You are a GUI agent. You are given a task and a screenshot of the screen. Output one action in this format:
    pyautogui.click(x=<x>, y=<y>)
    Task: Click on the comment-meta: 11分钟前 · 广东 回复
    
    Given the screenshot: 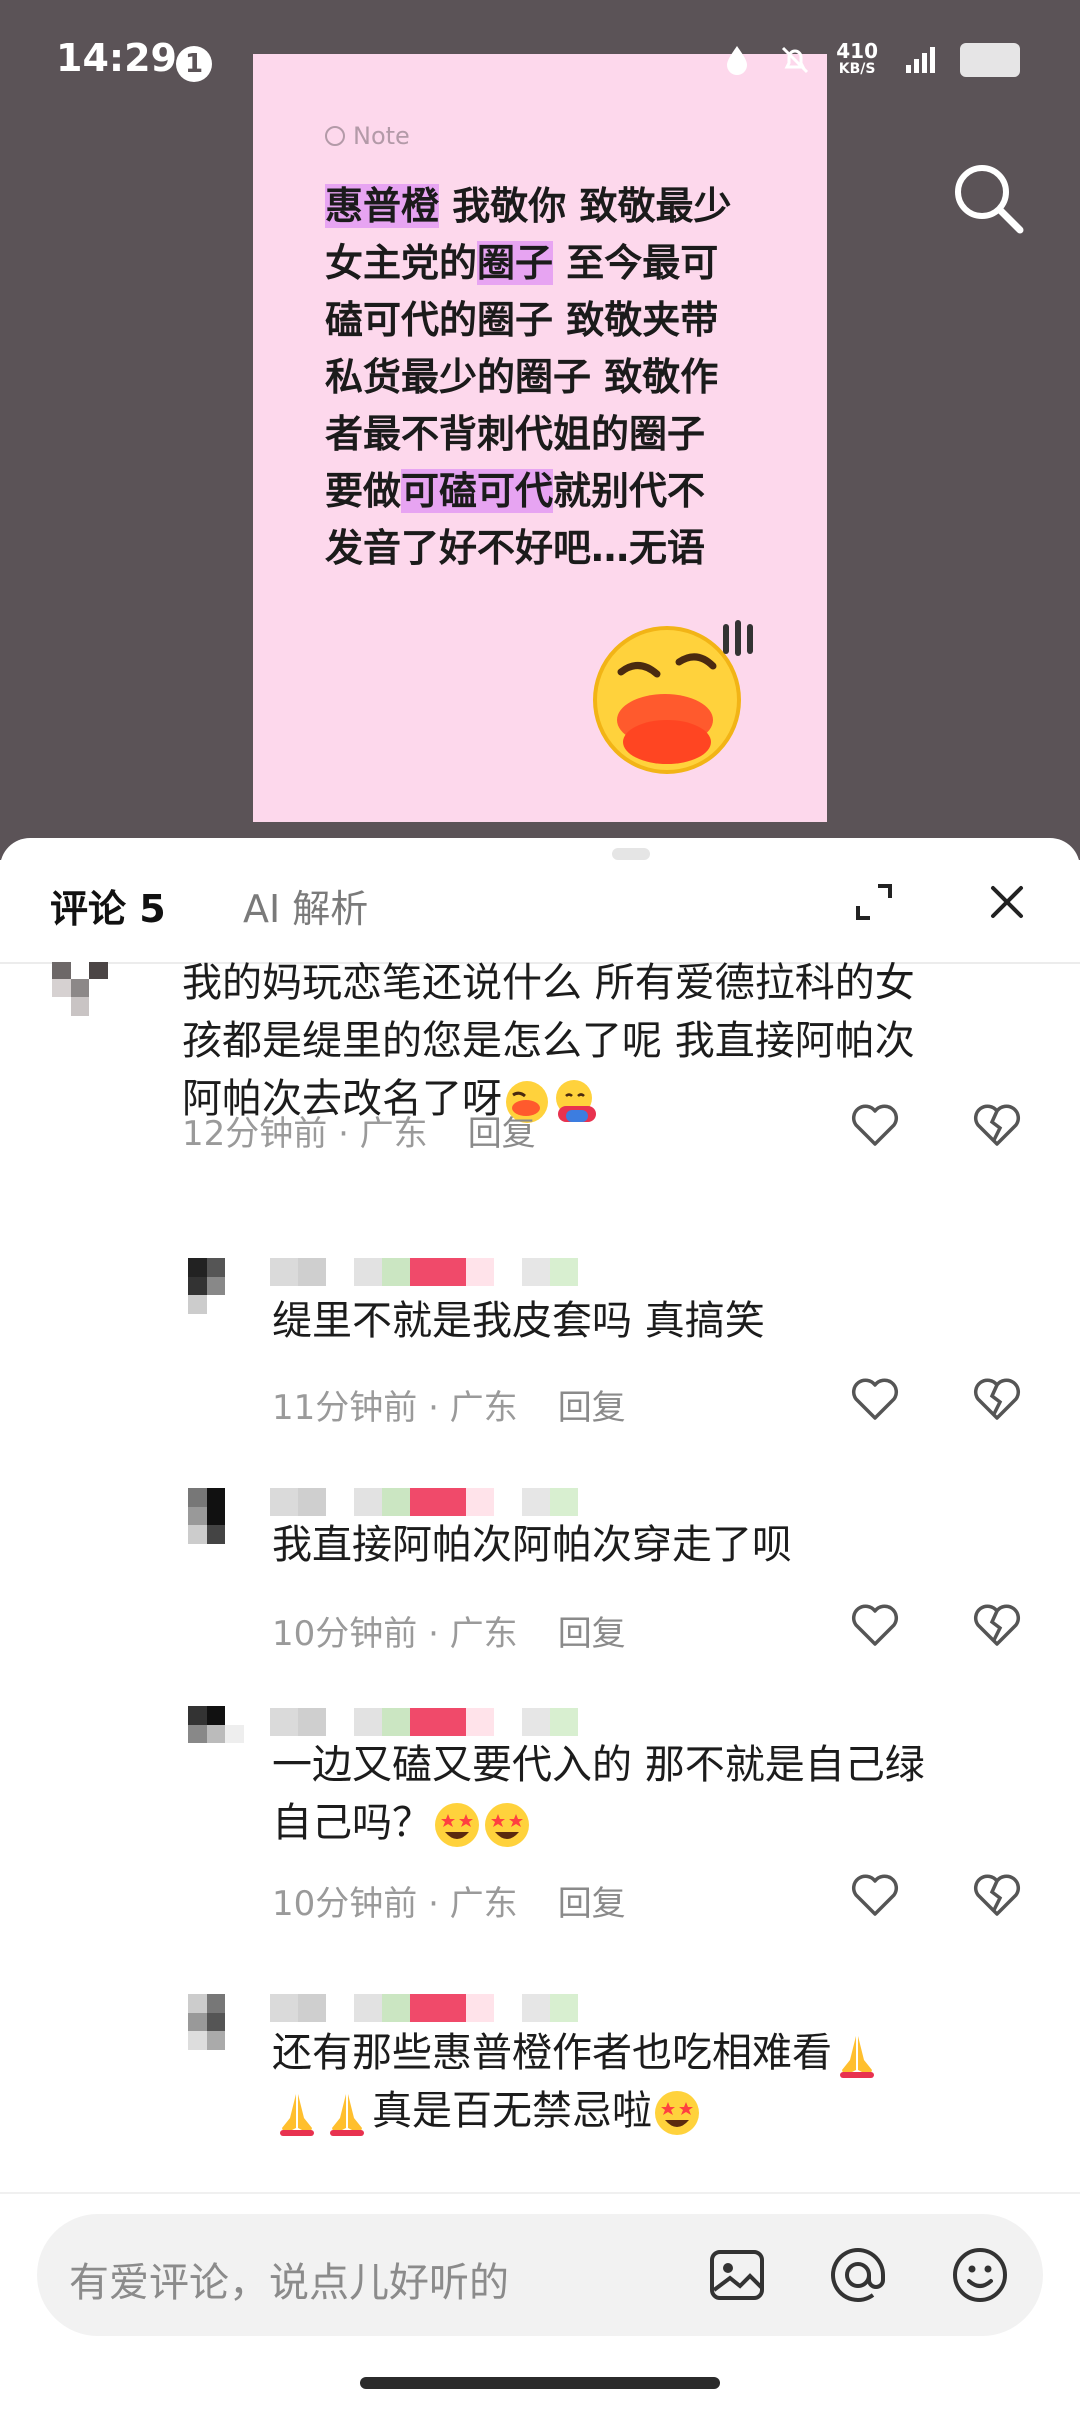 What is the action you would take?
    pyautogui.click(x=449, y=1404)
    